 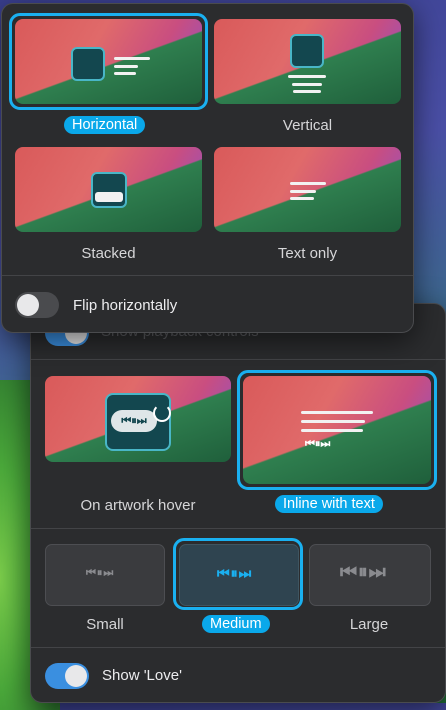 What do you see at coordinates (138, 505) in the screenshot?
I see `caption-on-artwork-hover: On artwork hover` at bounding box center [138, 505].